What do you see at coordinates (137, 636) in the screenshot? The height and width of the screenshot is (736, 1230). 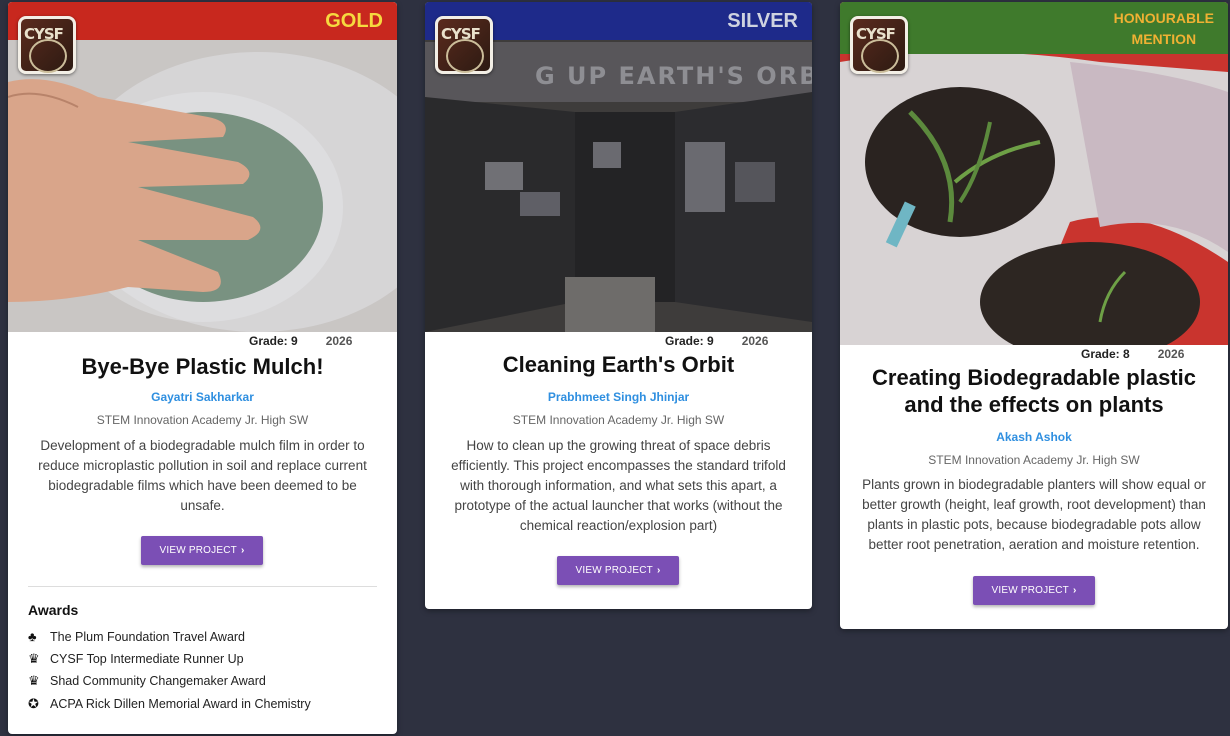 I see `award-item: ♣ The Plum Foundation Travel Award` at bounding box center [137, 636].